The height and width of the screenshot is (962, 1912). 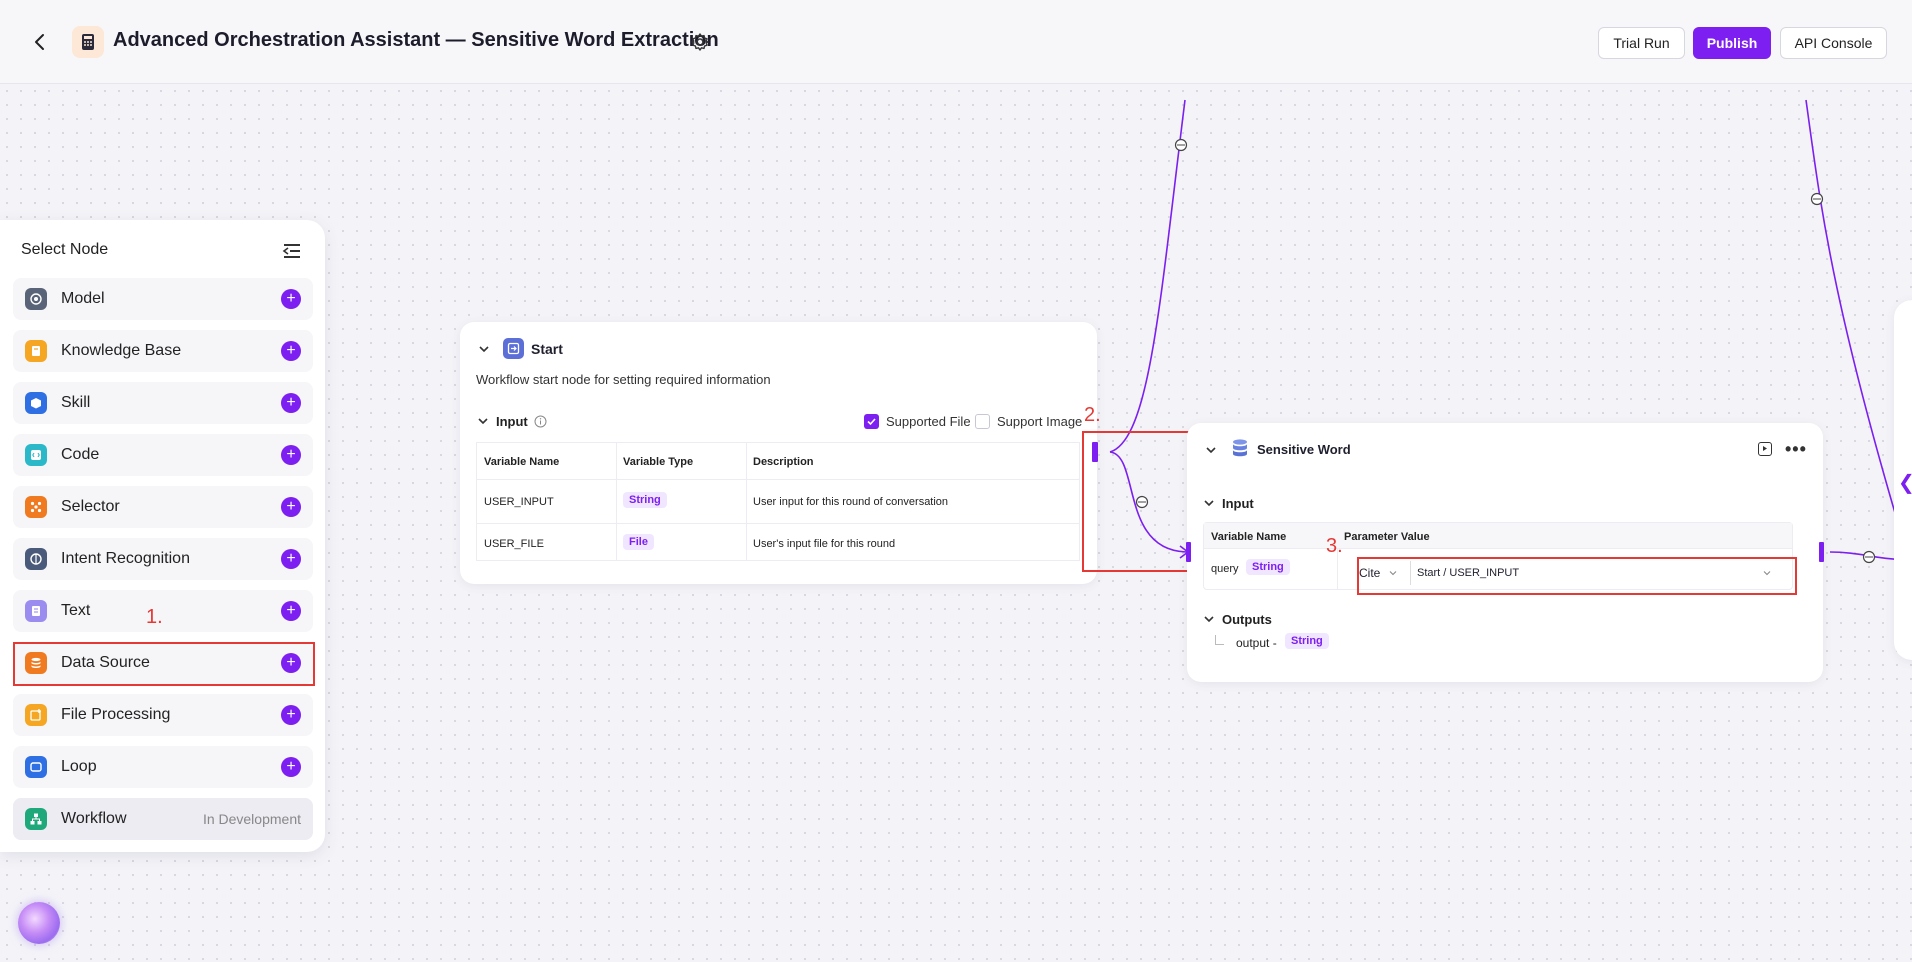 I want to click on database-icon, so click(x=1240, y=449).